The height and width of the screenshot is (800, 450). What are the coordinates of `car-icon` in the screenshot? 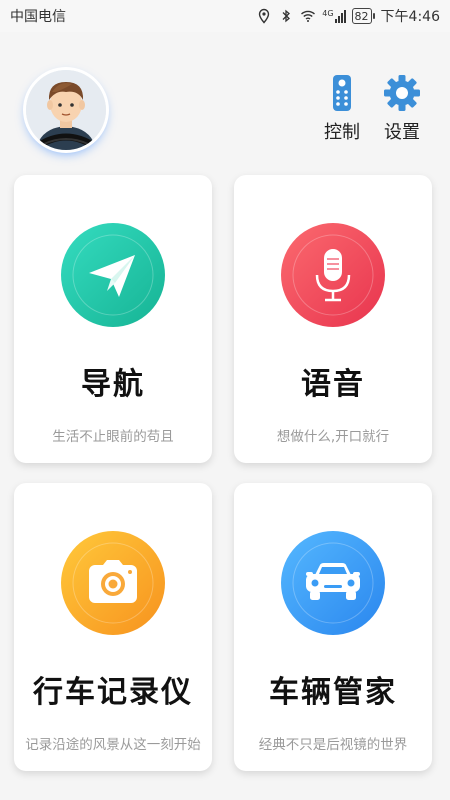 It's located at (333, 581).